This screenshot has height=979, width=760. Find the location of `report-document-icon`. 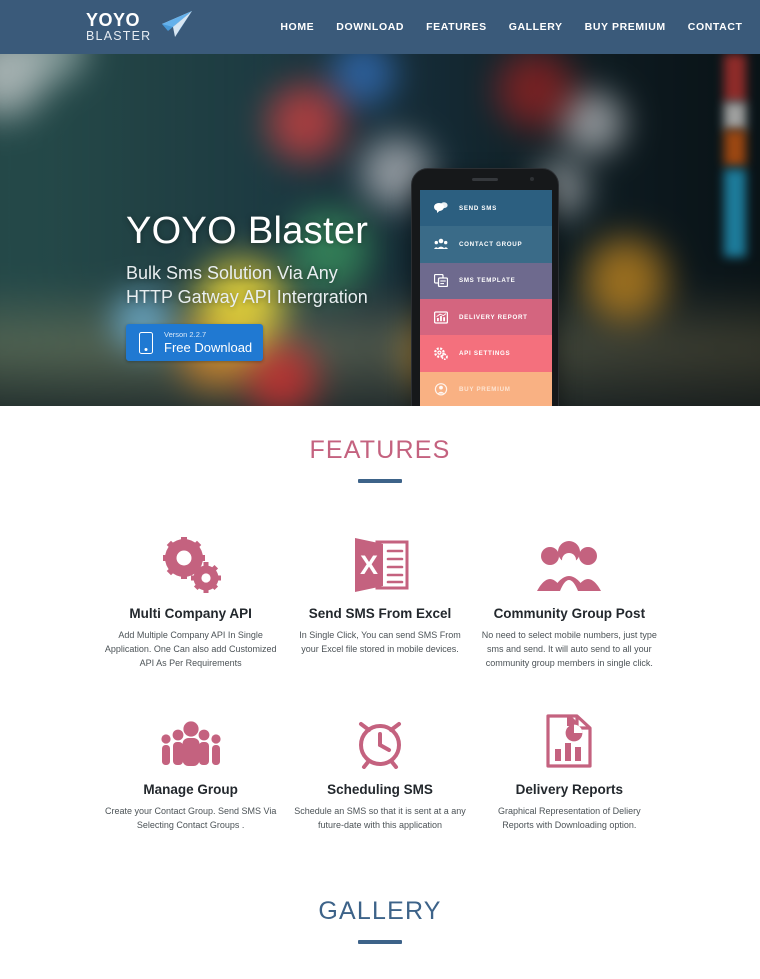

report-document-icon is located at coordinates (569, 738).